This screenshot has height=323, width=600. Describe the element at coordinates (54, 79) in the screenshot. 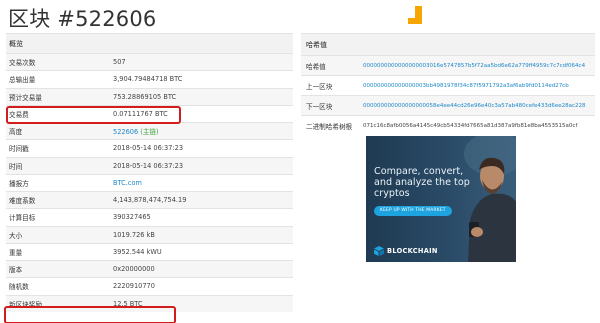

I see `row-label: 总输出量` at that location.